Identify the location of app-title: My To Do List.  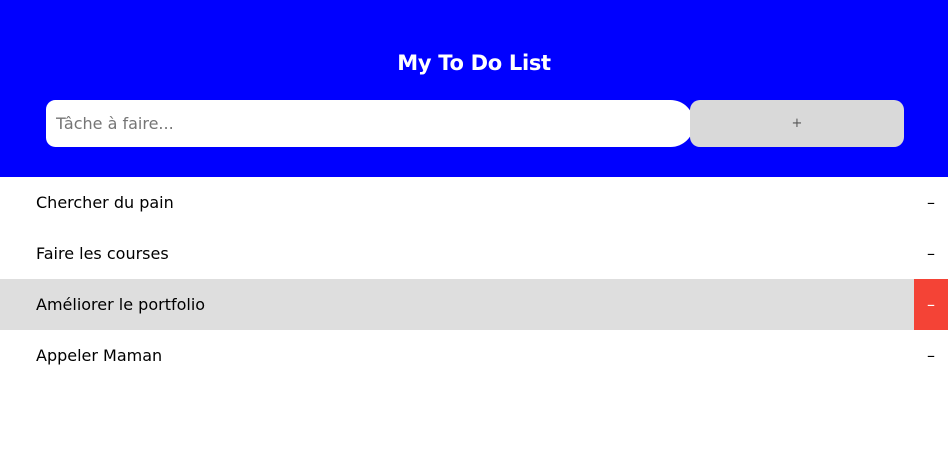
(474, 63).